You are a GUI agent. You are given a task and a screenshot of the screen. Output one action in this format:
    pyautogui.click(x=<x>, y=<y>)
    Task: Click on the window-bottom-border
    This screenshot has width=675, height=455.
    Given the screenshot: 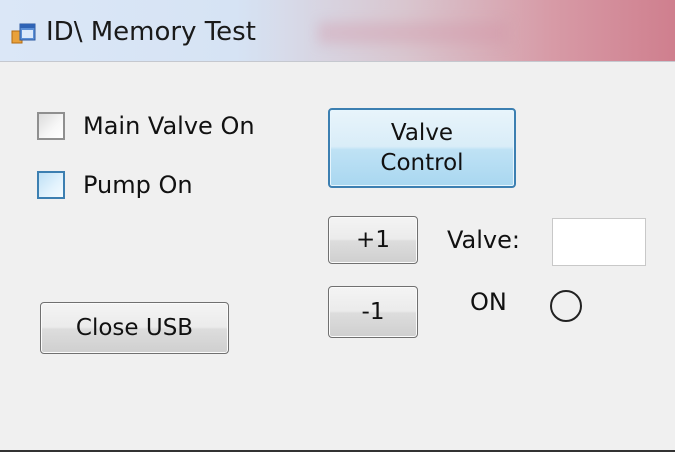 What is the action you would take?
    pyautogui.click(x=337, y=451)
    